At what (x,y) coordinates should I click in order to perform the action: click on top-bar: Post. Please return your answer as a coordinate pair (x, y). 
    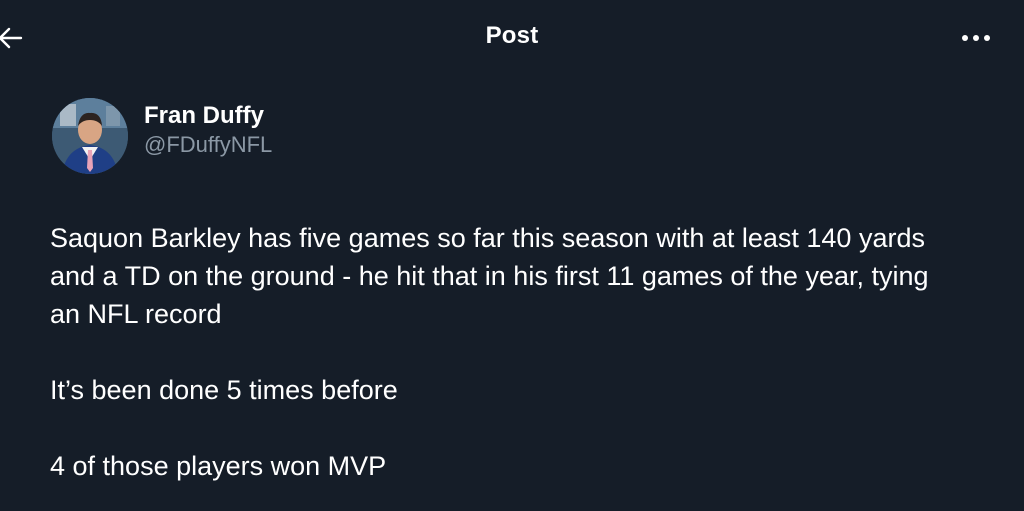
    Looking at the image, I should click on (512, 38).